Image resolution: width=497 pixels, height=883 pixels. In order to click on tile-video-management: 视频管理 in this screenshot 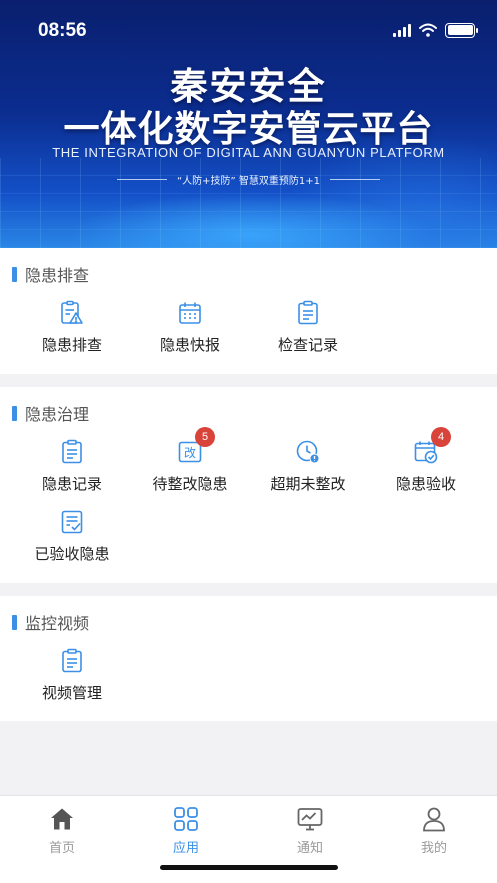, I will do `click(72, 675)`.